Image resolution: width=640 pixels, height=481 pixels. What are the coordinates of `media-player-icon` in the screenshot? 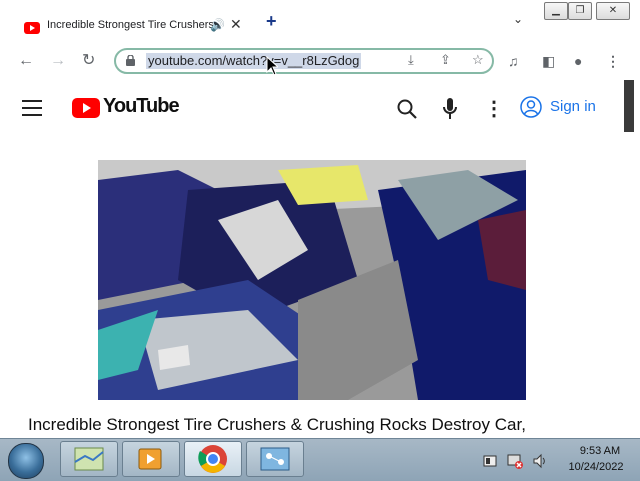 It's located at (150, 459).